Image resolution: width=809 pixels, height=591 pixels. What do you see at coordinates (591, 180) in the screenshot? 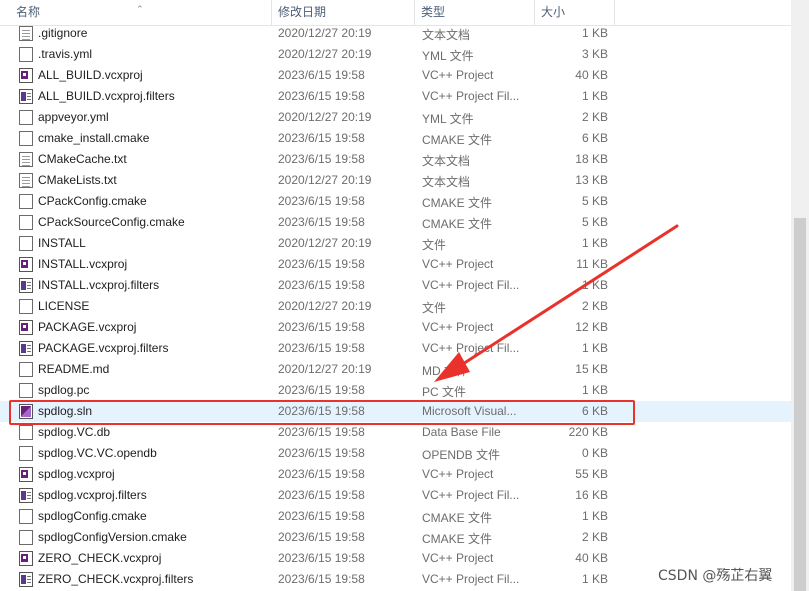
I see `file-size: 13 KB` at bounding box center [591, 180].